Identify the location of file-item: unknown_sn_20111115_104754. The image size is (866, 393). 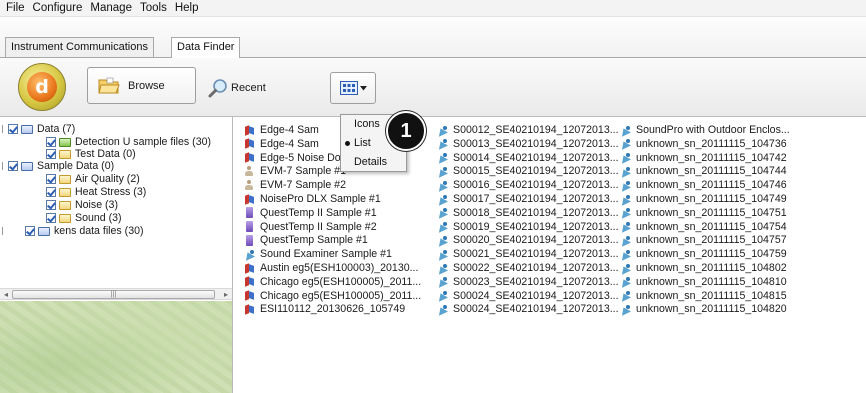
(703, 227).